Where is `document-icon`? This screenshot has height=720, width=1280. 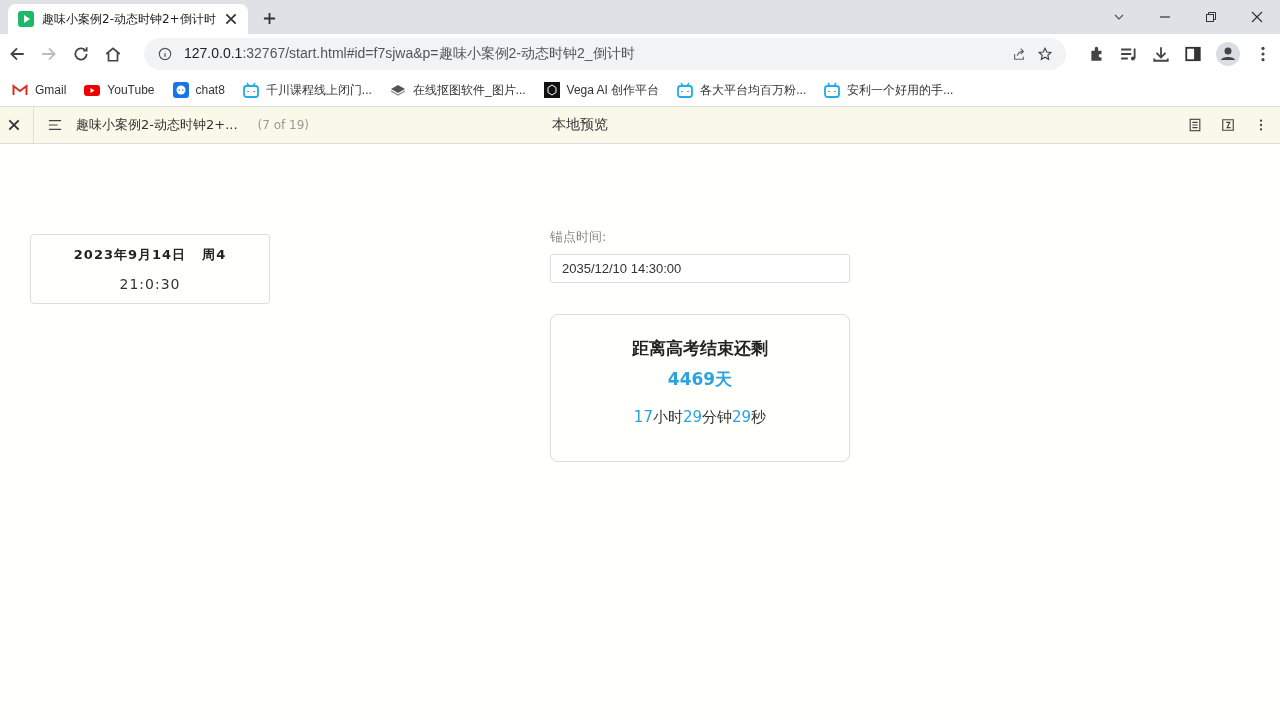 document-icon is located at coordinates (1195, 125).